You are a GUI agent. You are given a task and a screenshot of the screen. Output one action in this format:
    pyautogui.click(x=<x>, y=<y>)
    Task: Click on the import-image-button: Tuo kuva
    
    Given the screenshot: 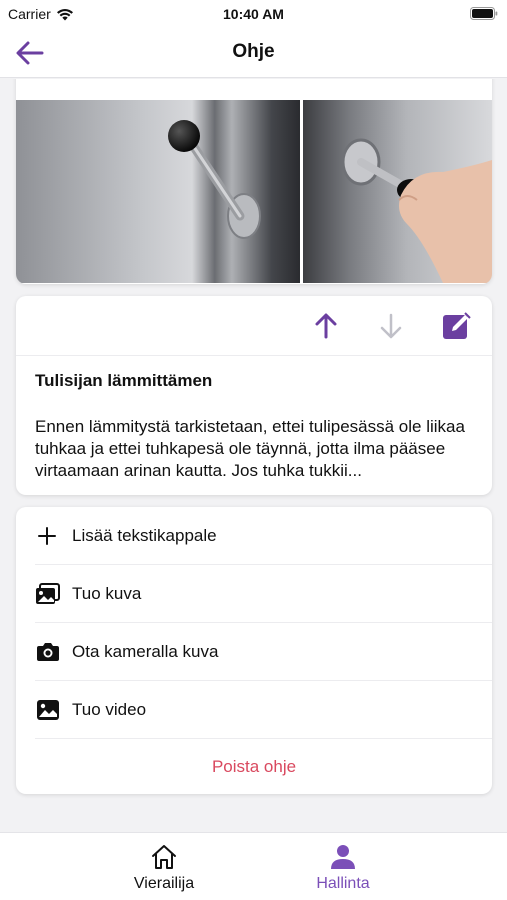 What is the action you would take?
    pyautogui.click(x=263, y=594)
    